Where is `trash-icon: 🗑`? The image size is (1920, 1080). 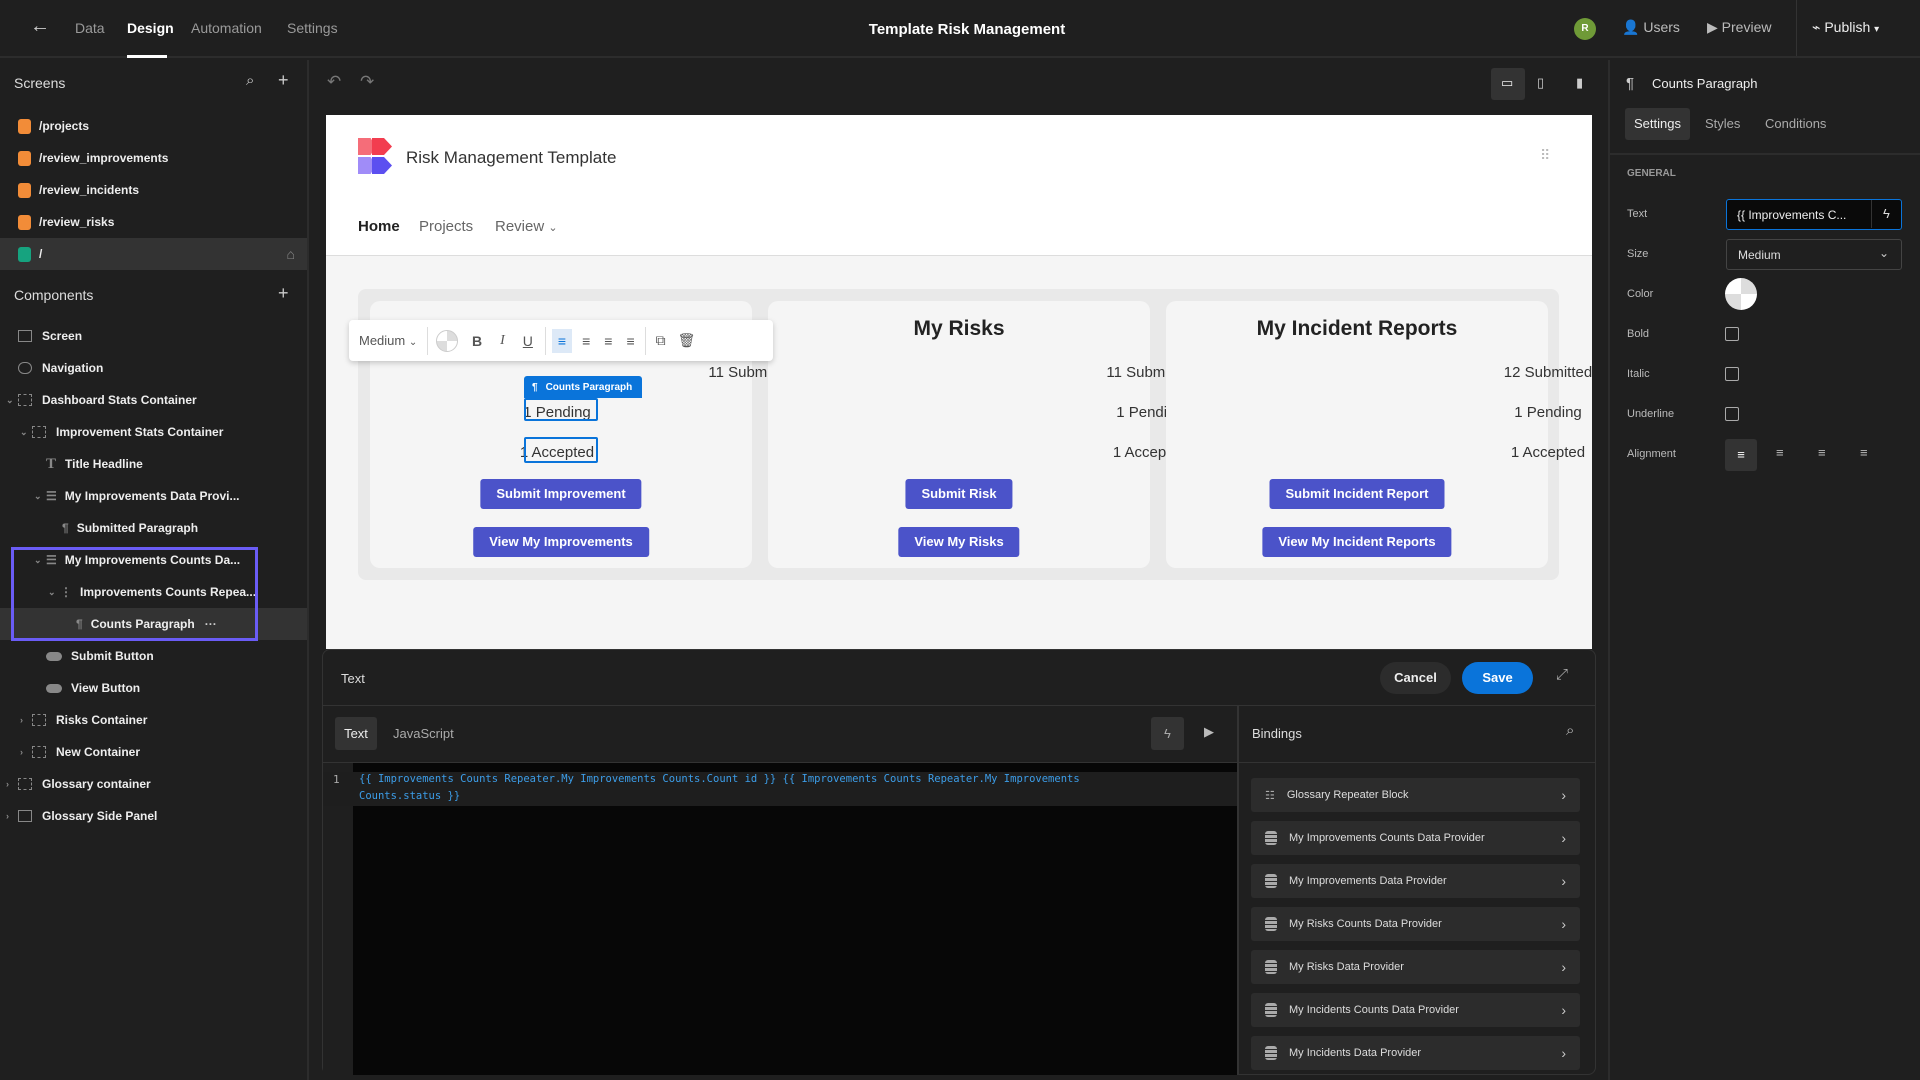
trash-icon: 🗑 is located at coordinates (687, 340).